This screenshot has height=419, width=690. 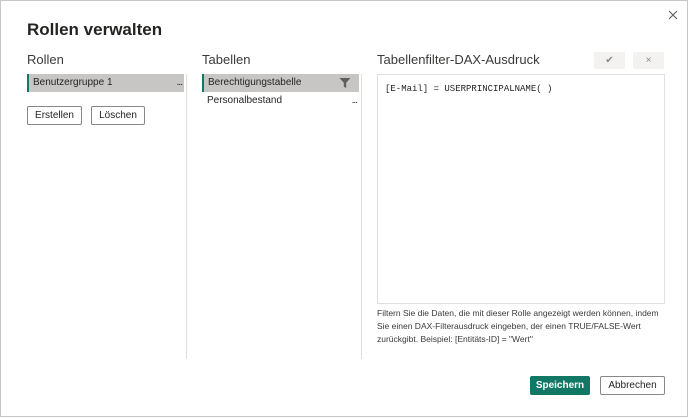 What do you see at coordinates (73, 82) in the screenshot?
I see `role-item-label: Benutzergruppe 1` at bounding box center [73, 82].